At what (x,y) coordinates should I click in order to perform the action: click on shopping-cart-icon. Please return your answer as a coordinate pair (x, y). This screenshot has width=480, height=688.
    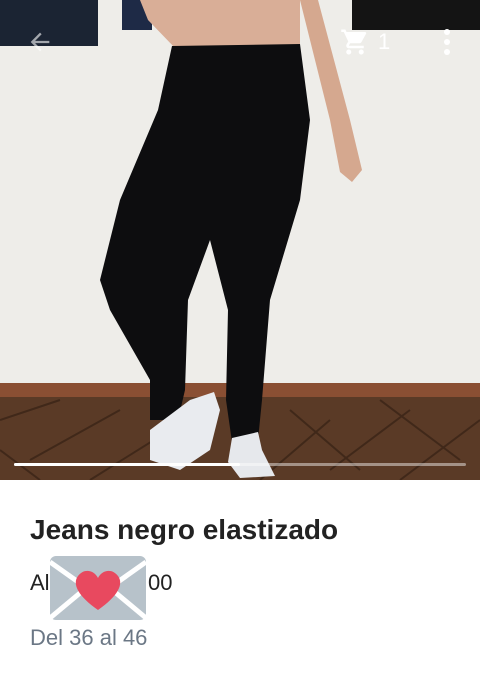
    Looking at the image, I should click on (354, 42).